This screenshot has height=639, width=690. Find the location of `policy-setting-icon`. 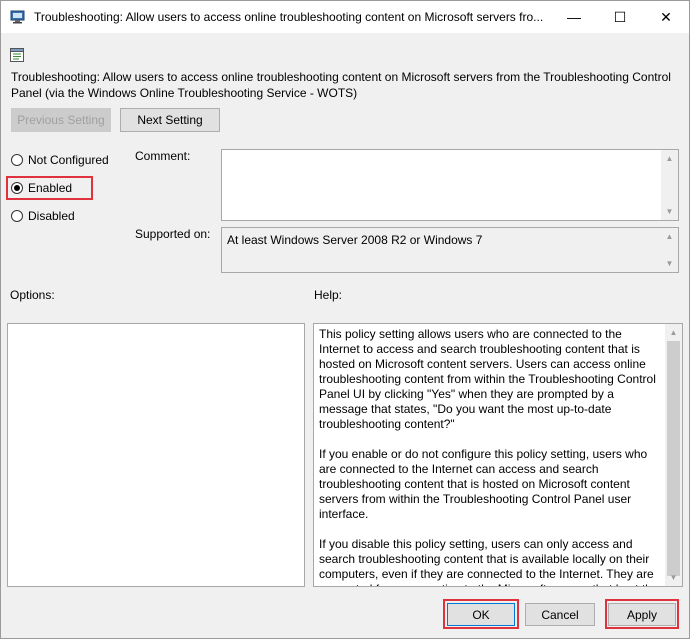

policy-setting-icon is located at coordinates (17, 55).